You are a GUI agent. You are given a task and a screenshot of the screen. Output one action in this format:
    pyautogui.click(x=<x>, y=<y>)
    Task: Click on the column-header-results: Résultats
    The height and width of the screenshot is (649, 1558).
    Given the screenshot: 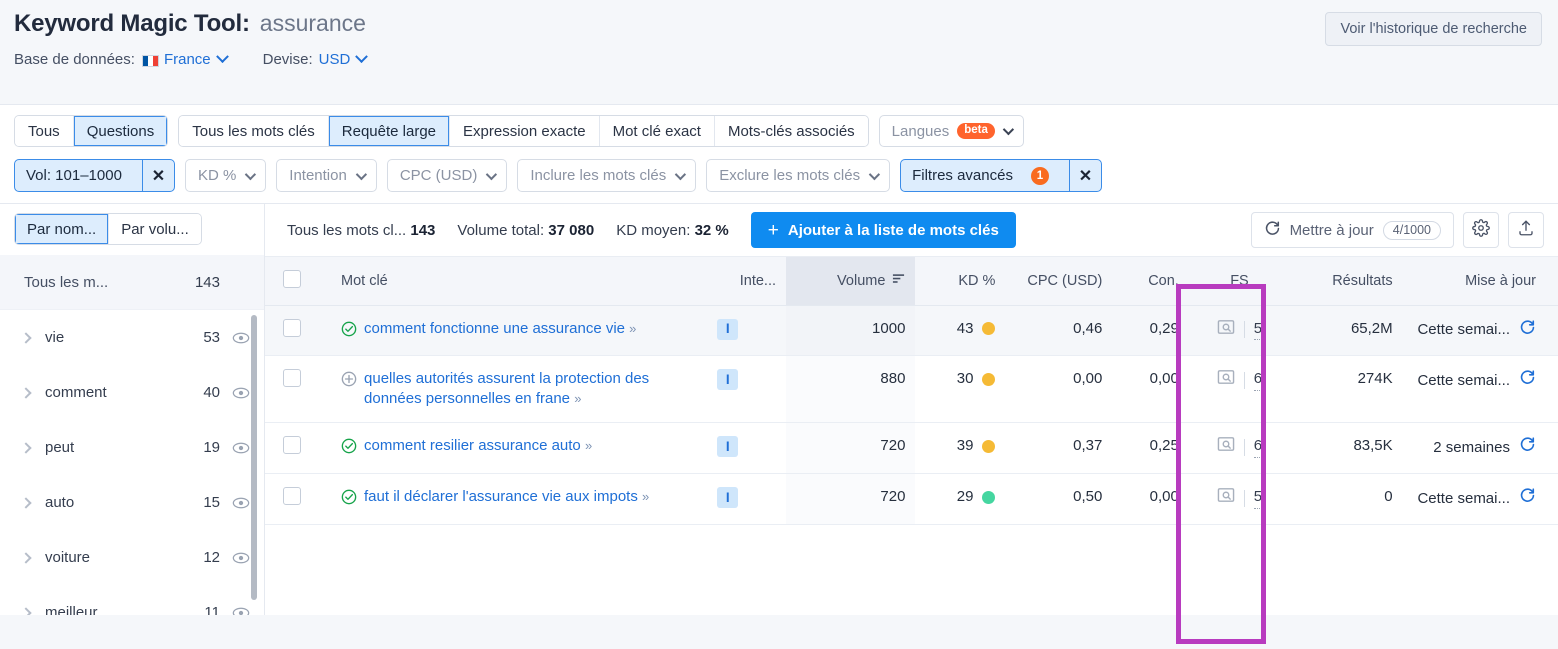 What is the action you would take?
    pyautogui.click(x=1346, y=281)
    